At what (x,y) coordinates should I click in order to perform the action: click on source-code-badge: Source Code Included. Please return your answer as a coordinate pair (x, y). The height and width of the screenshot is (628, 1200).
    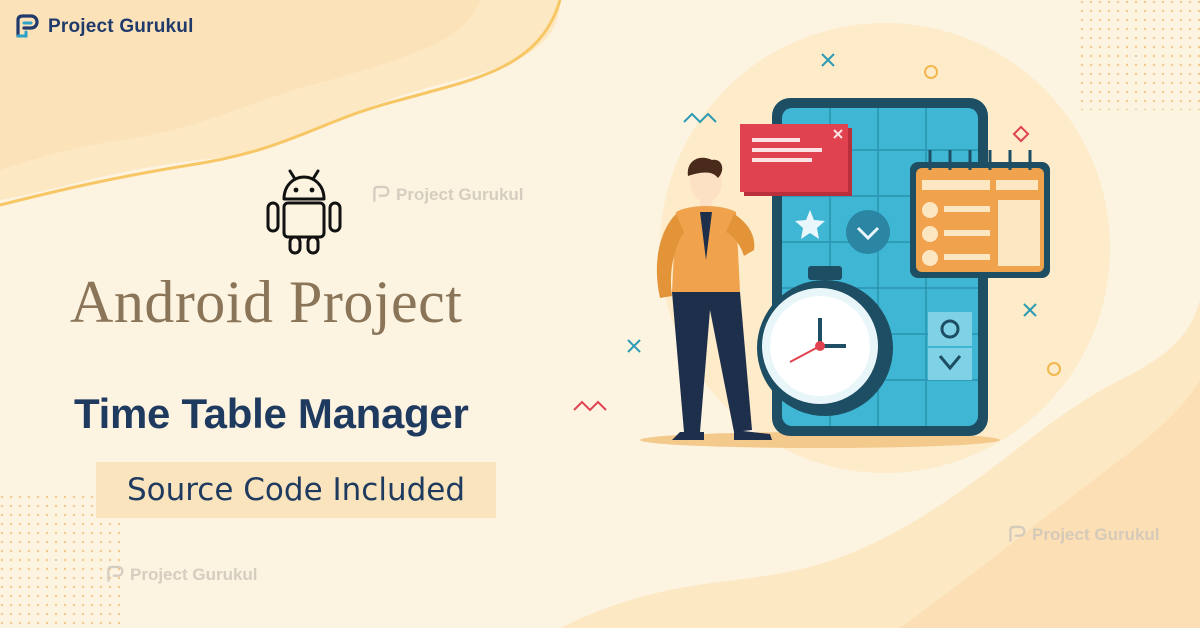
    Looking at the image, I should click on (296, 490).